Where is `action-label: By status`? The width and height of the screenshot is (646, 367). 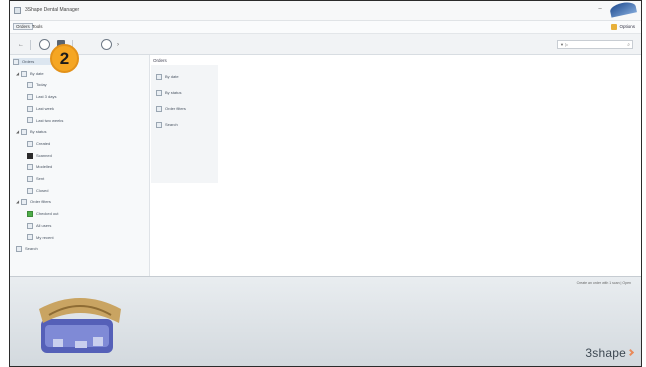
action-label: By status is located at coordinates (173, 92).